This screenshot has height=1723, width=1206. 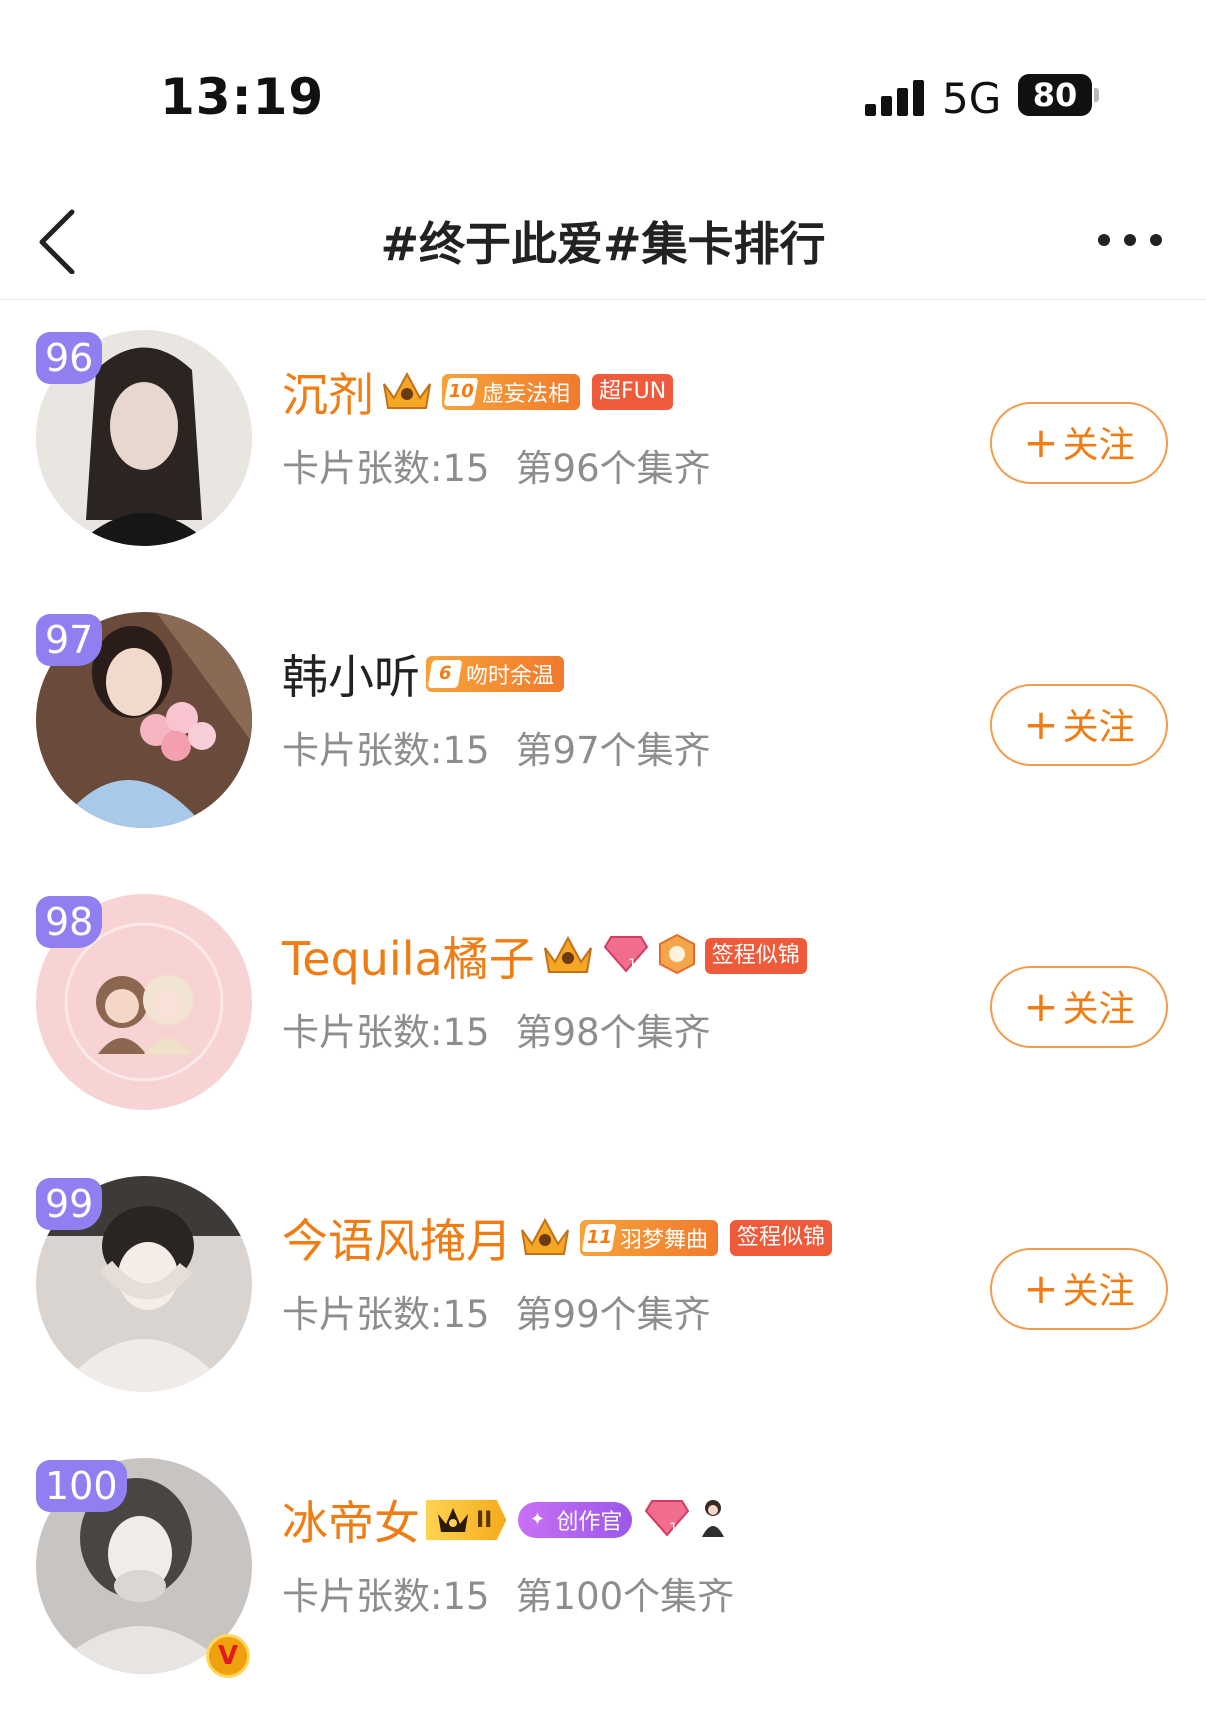 I want to click on status-bar: 13:19 5G 80, so click(x=603, y=95).